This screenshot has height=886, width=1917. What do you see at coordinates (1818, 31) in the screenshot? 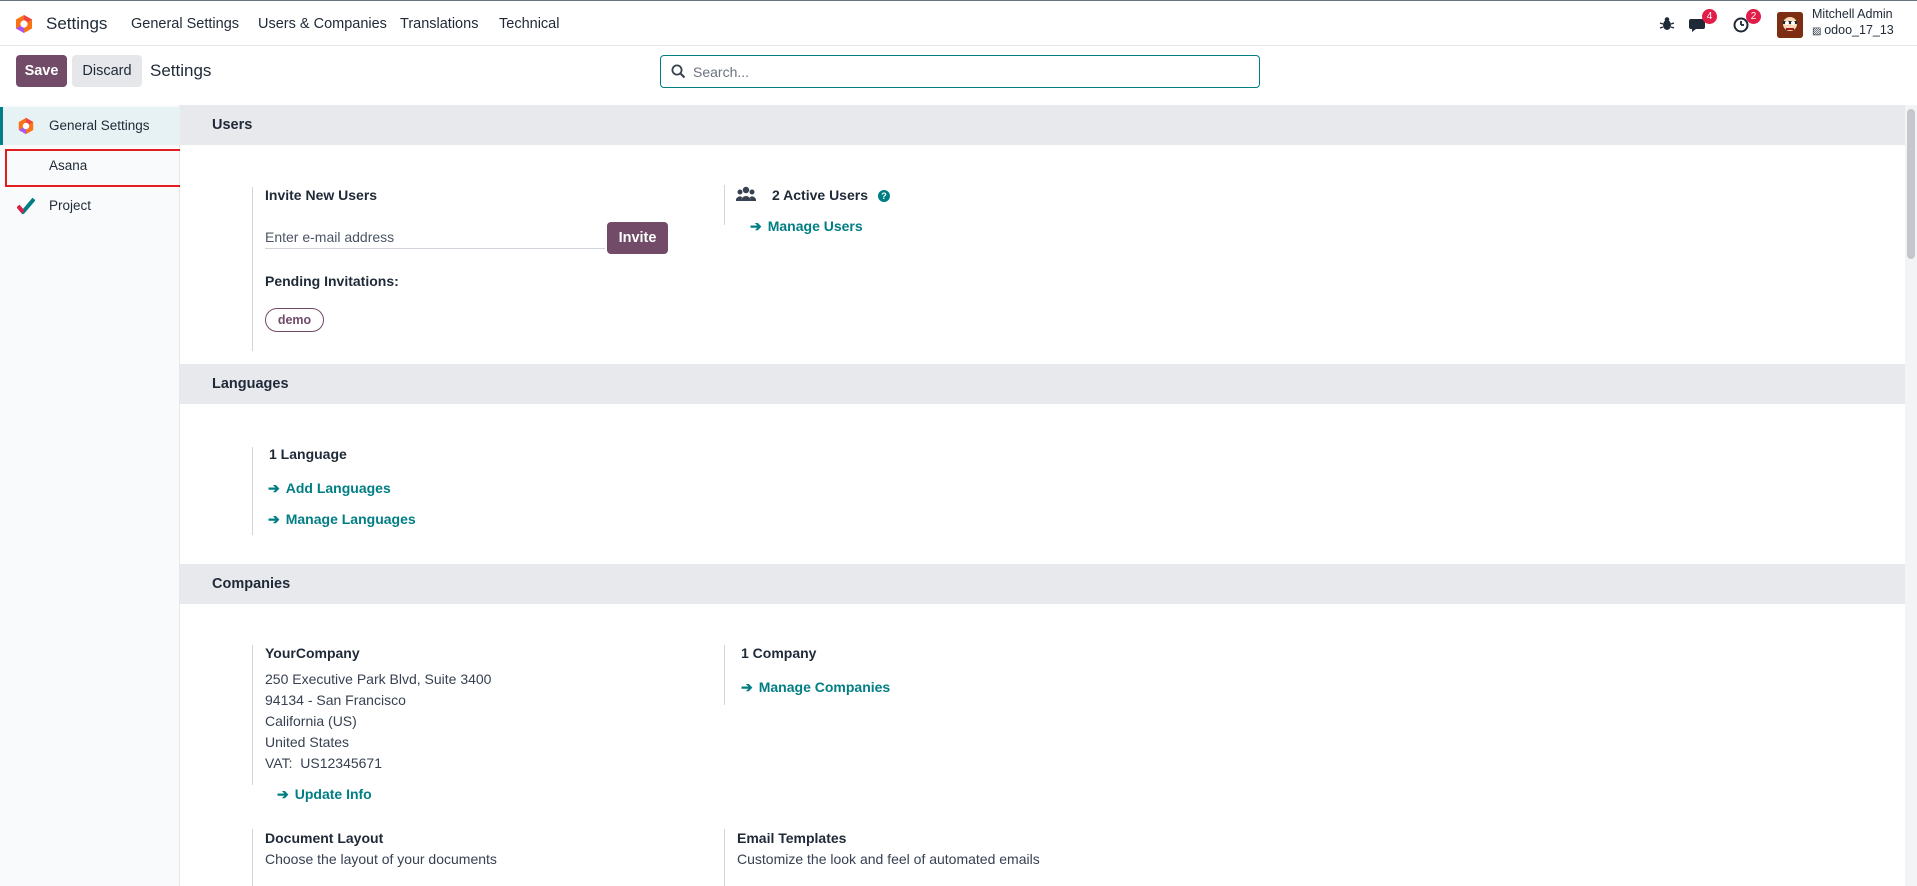
I see `database-icon: ▨` at bounding box center [1818, 31].